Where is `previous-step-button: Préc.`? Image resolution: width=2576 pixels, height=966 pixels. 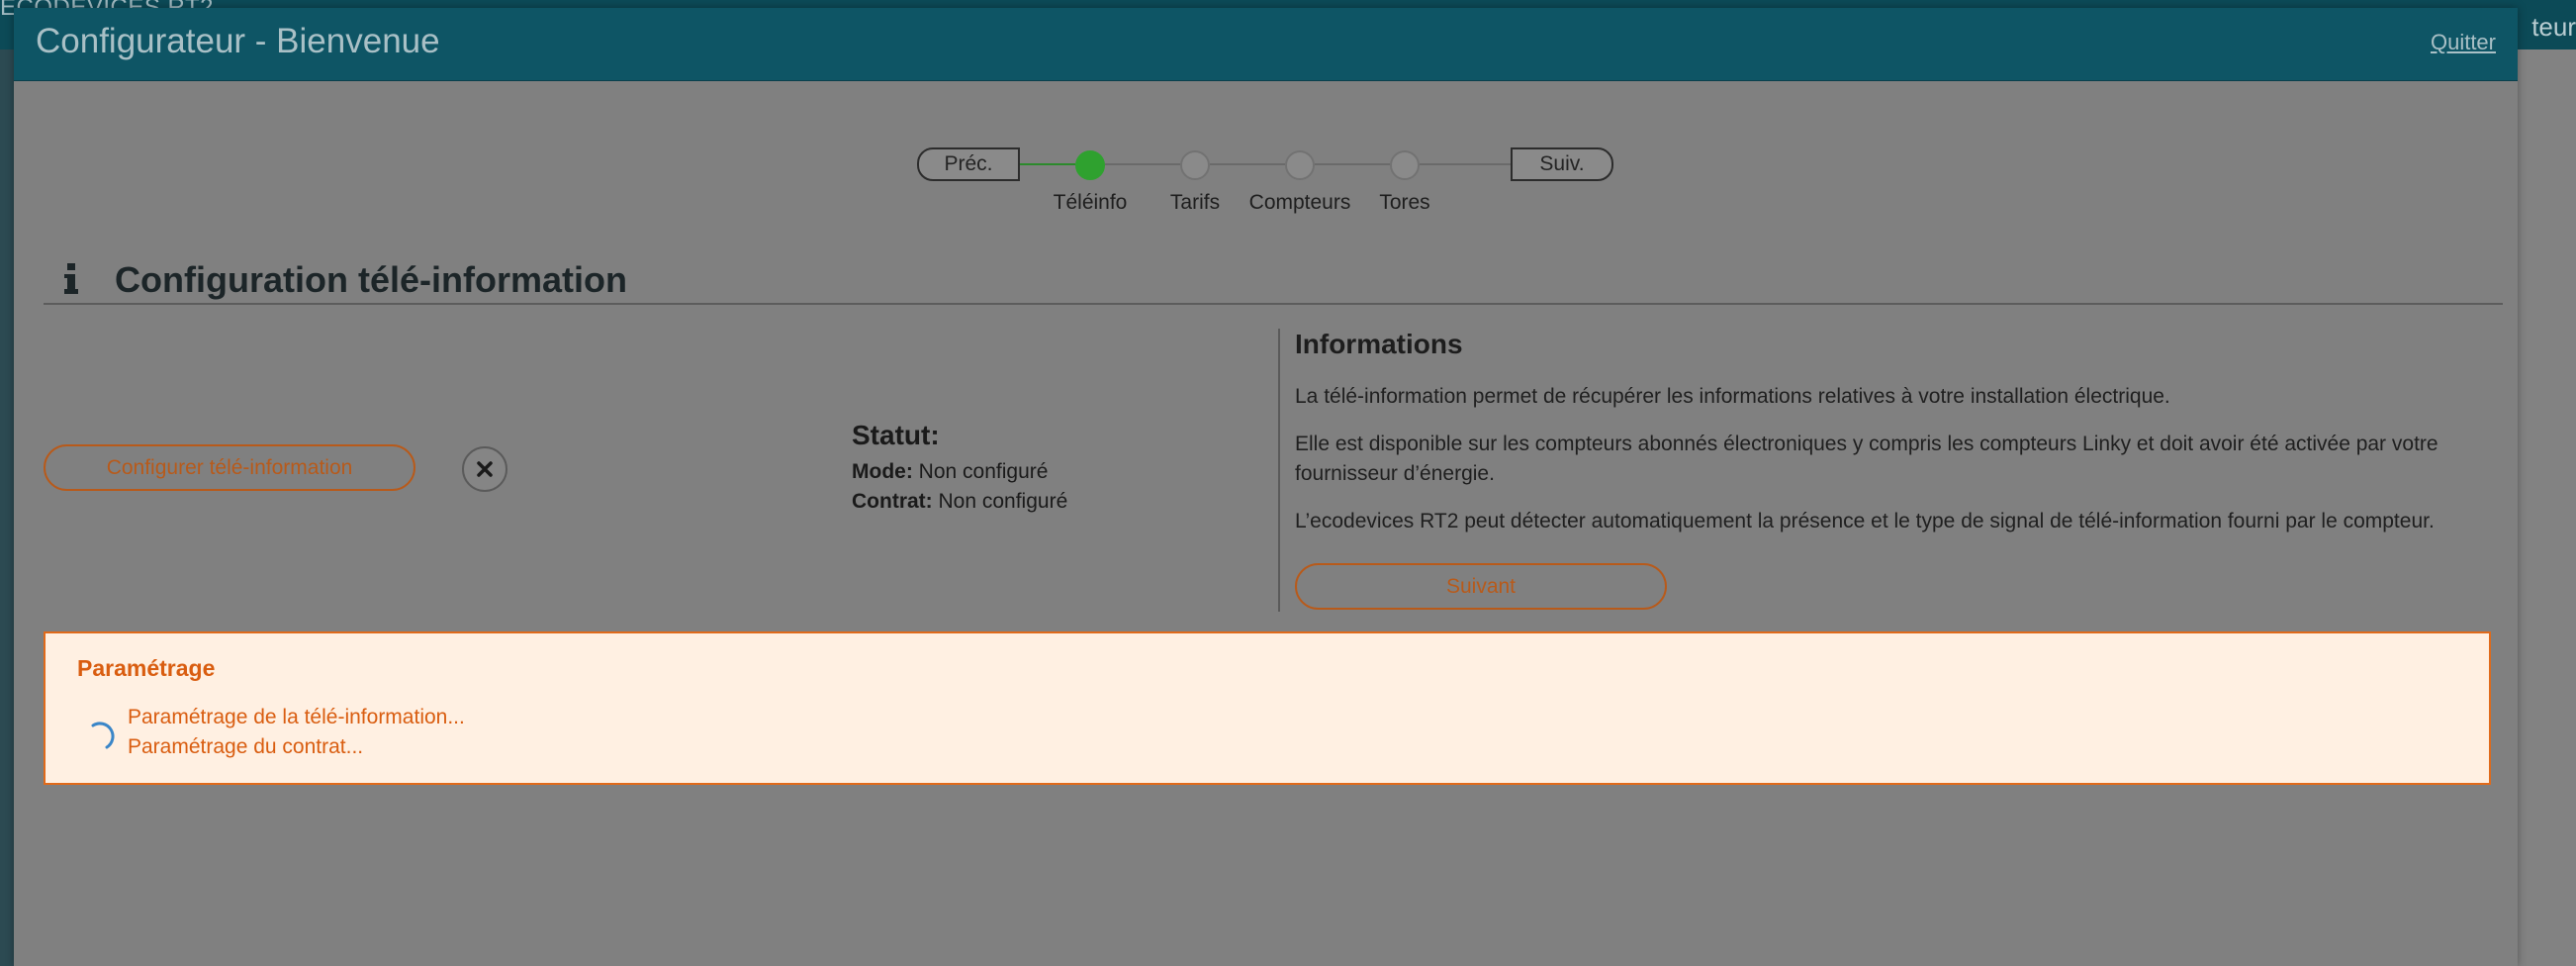 previous-step-button: Préc. is located at coordinates (968, 164).